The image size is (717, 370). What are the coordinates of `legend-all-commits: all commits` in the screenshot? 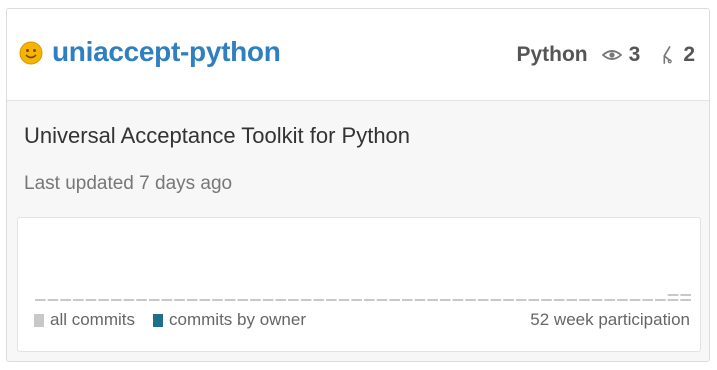 It's located at (84, 320).